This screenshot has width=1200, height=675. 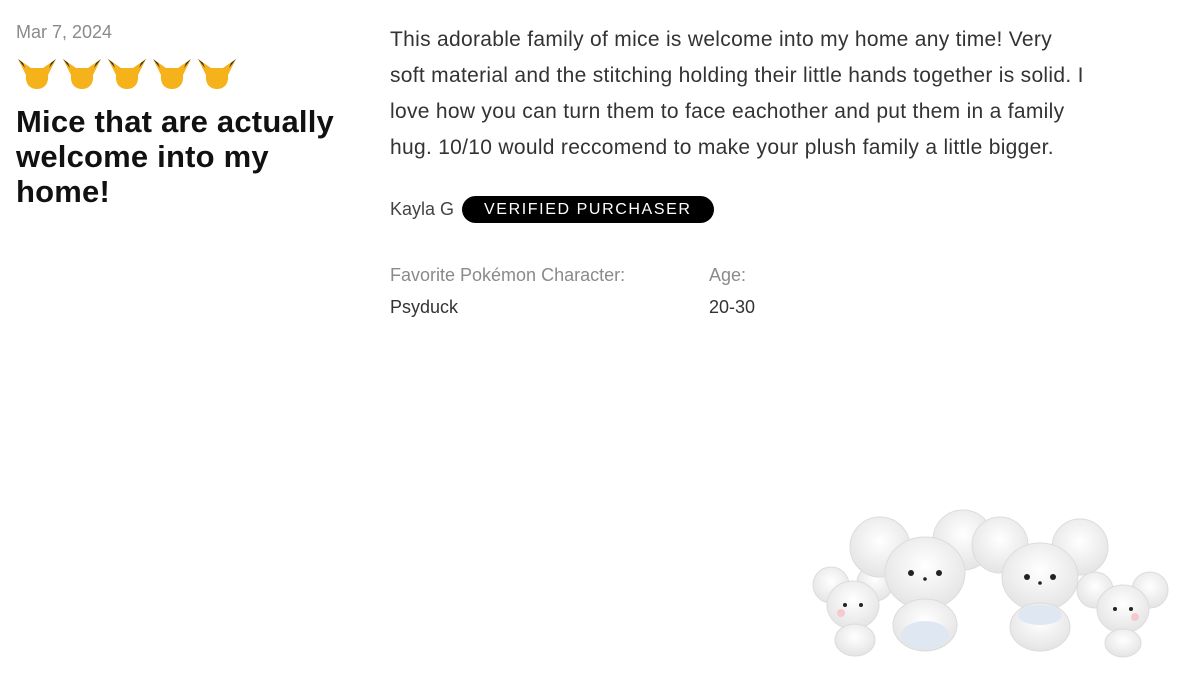 What do you see at coordinates (732, 291) in the screenshot?
I see `attribute-age: Age: 20-30` at bounding box center [732, 291].